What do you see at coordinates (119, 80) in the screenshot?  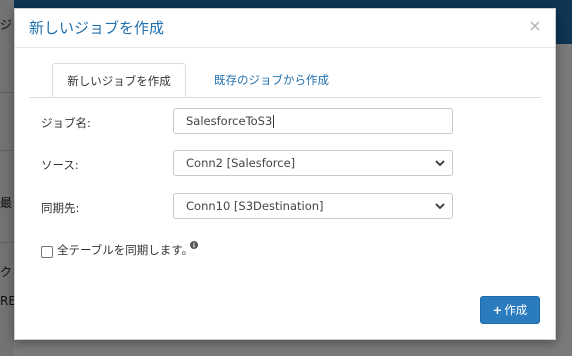 I see `tab-new-job: 新しいジョブを作成` at bounding box center [119, 80].